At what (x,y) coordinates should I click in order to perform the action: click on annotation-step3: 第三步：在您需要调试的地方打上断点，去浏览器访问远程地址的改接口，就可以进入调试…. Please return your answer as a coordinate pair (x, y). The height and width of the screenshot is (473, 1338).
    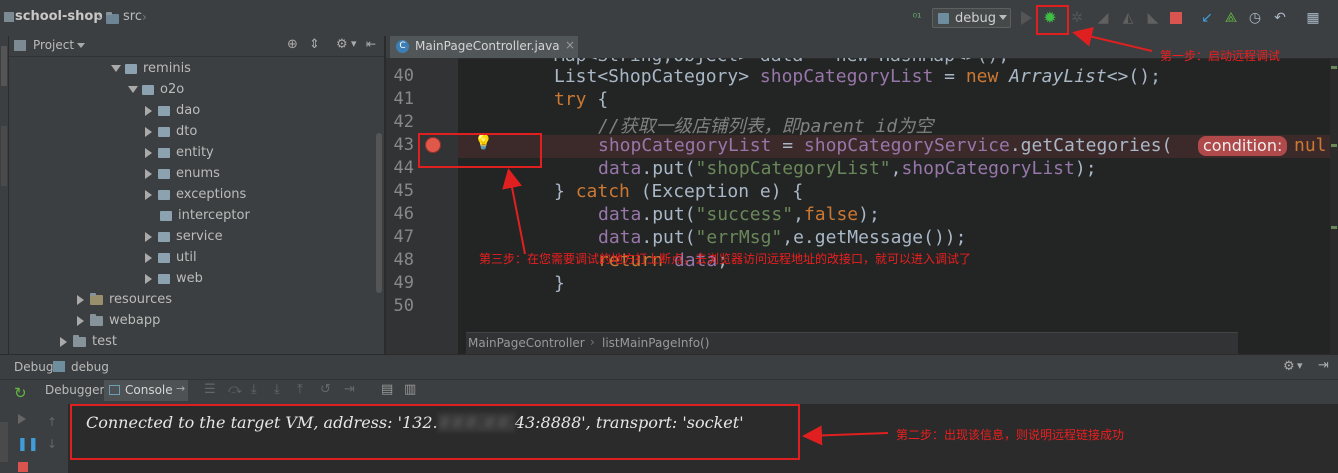
    Looking at the image, I should click on (725, 259).